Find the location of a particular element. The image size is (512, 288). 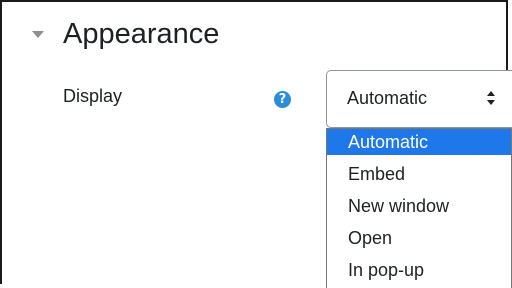

display-select: Automatic is located at coordinates (419, 99).